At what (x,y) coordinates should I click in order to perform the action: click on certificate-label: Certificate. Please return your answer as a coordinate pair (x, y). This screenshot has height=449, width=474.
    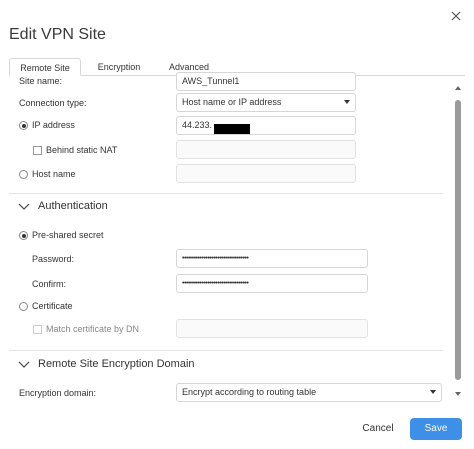
    Looking at the image, I should click on (52, 306).